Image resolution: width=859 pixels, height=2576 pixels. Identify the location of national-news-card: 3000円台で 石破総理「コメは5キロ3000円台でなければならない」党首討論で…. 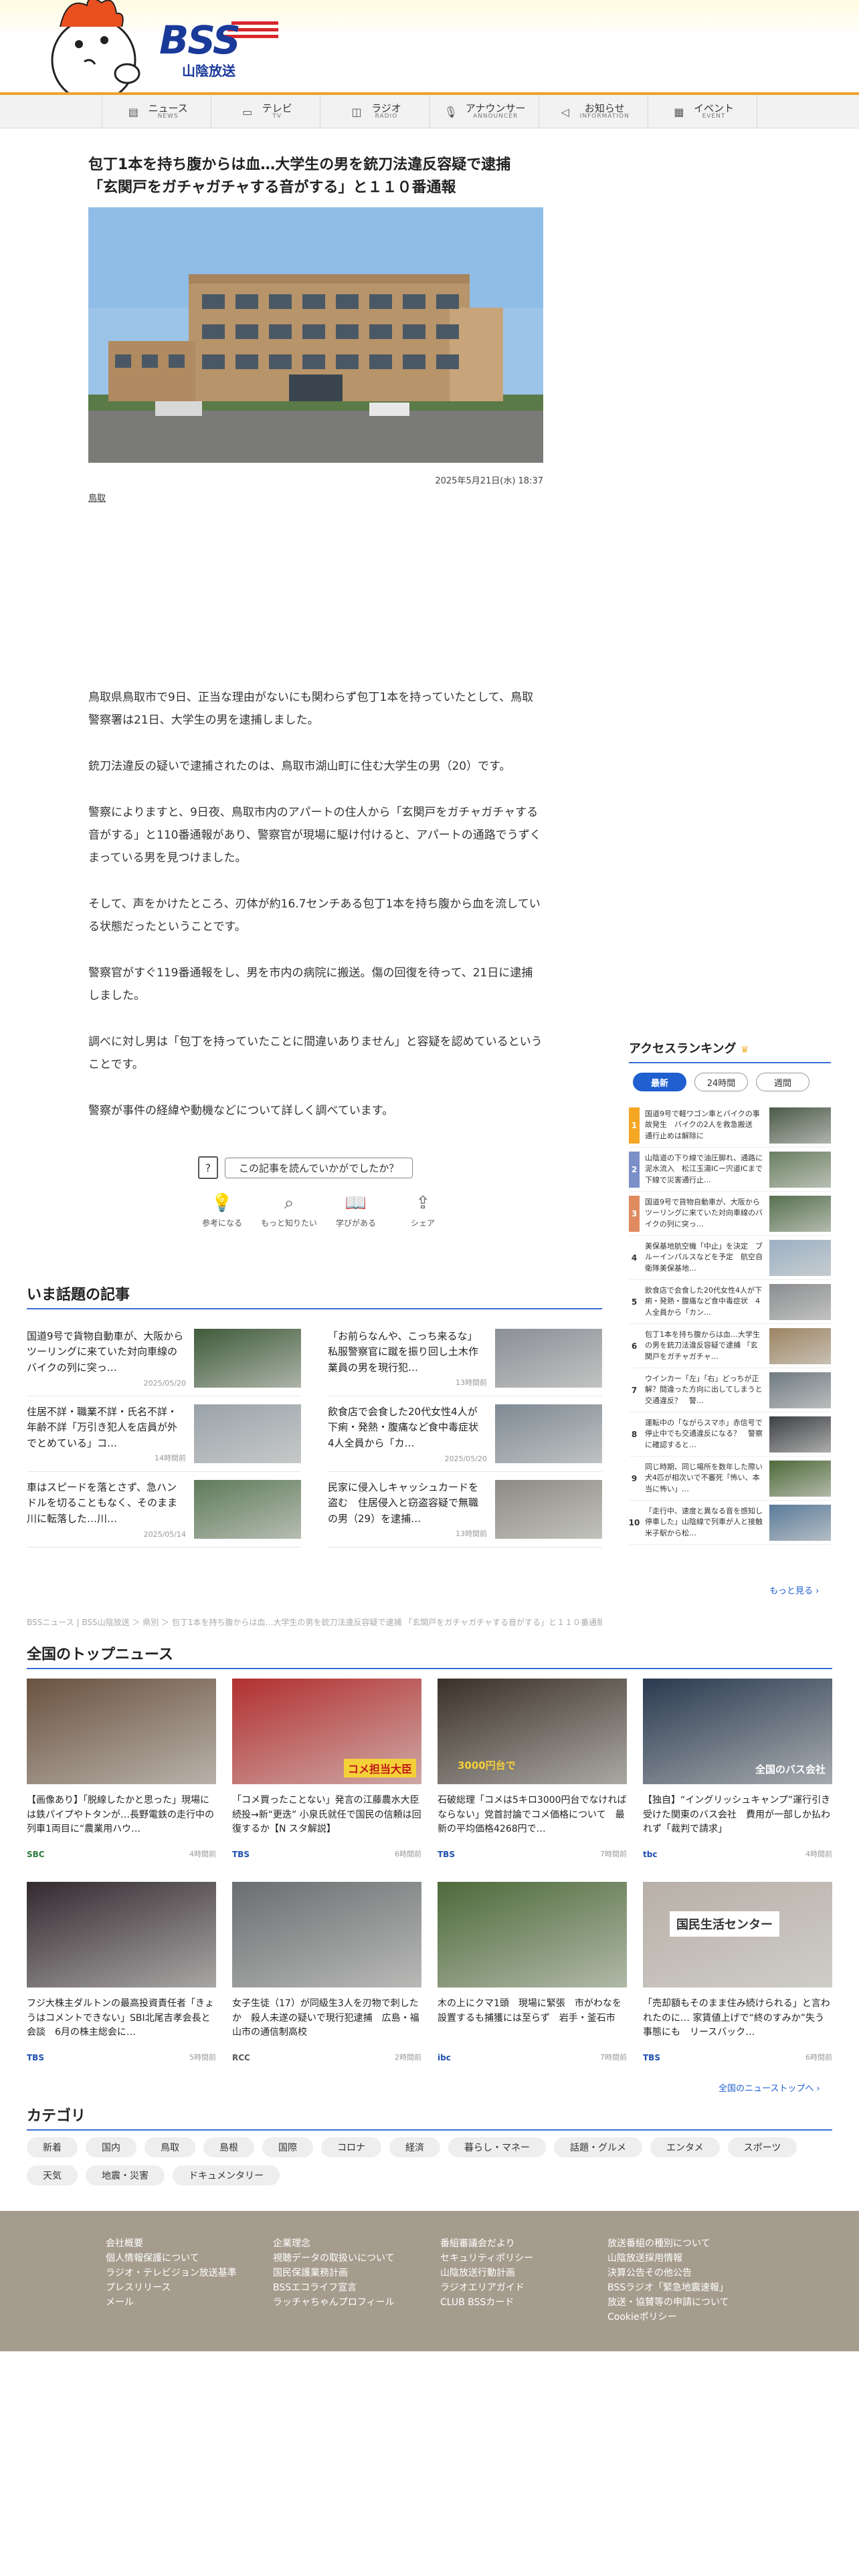
(532, 1769).